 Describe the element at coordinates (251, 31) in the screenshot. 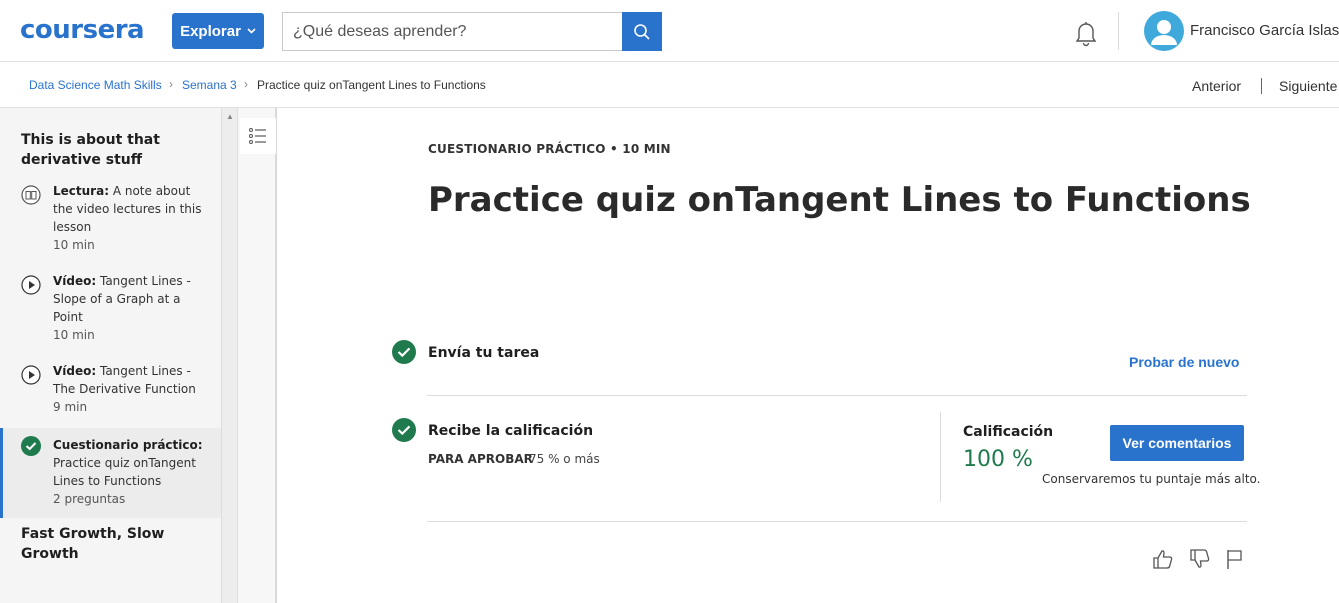

I see `chevron-down-icon` at that location.